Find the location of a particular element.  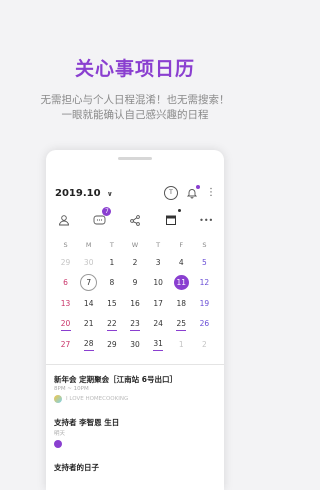

divider is located at coordinates (135, 364).